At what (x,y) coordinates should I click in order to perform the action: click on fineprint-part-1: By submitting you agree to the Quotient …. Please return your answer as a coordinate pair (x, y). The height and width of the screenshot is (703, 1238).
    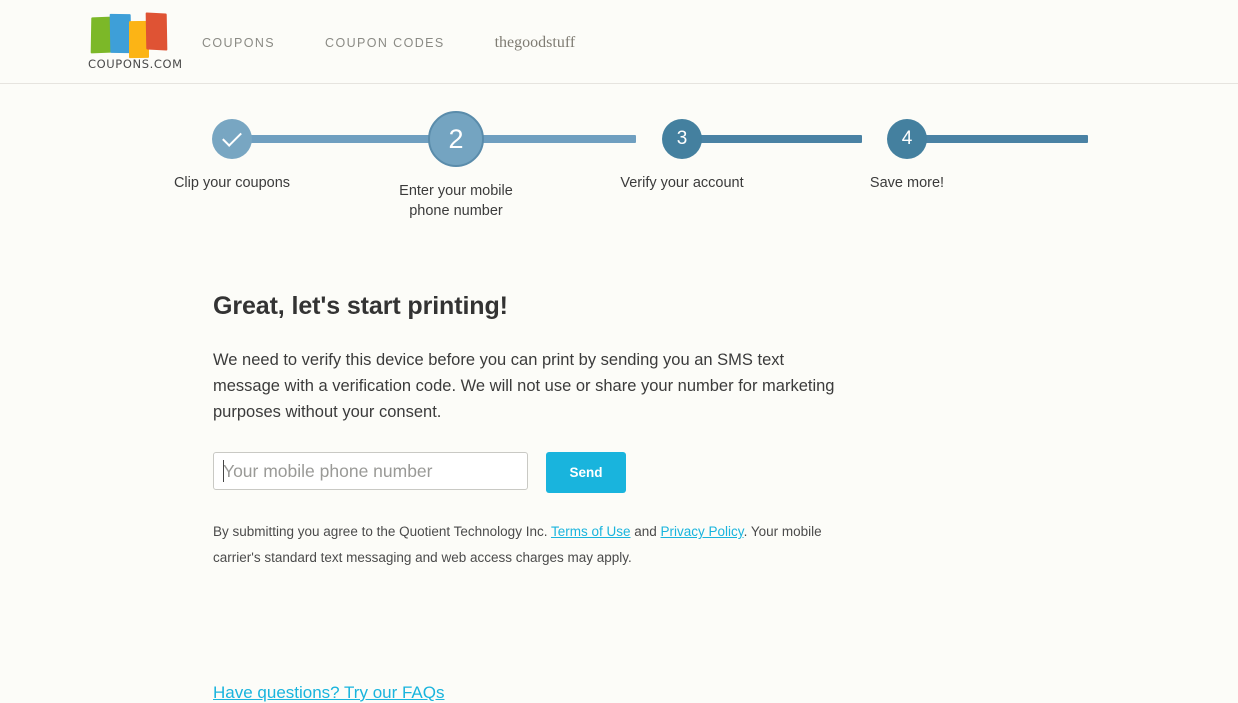
    Looking at the image, I should click on (382, 531).